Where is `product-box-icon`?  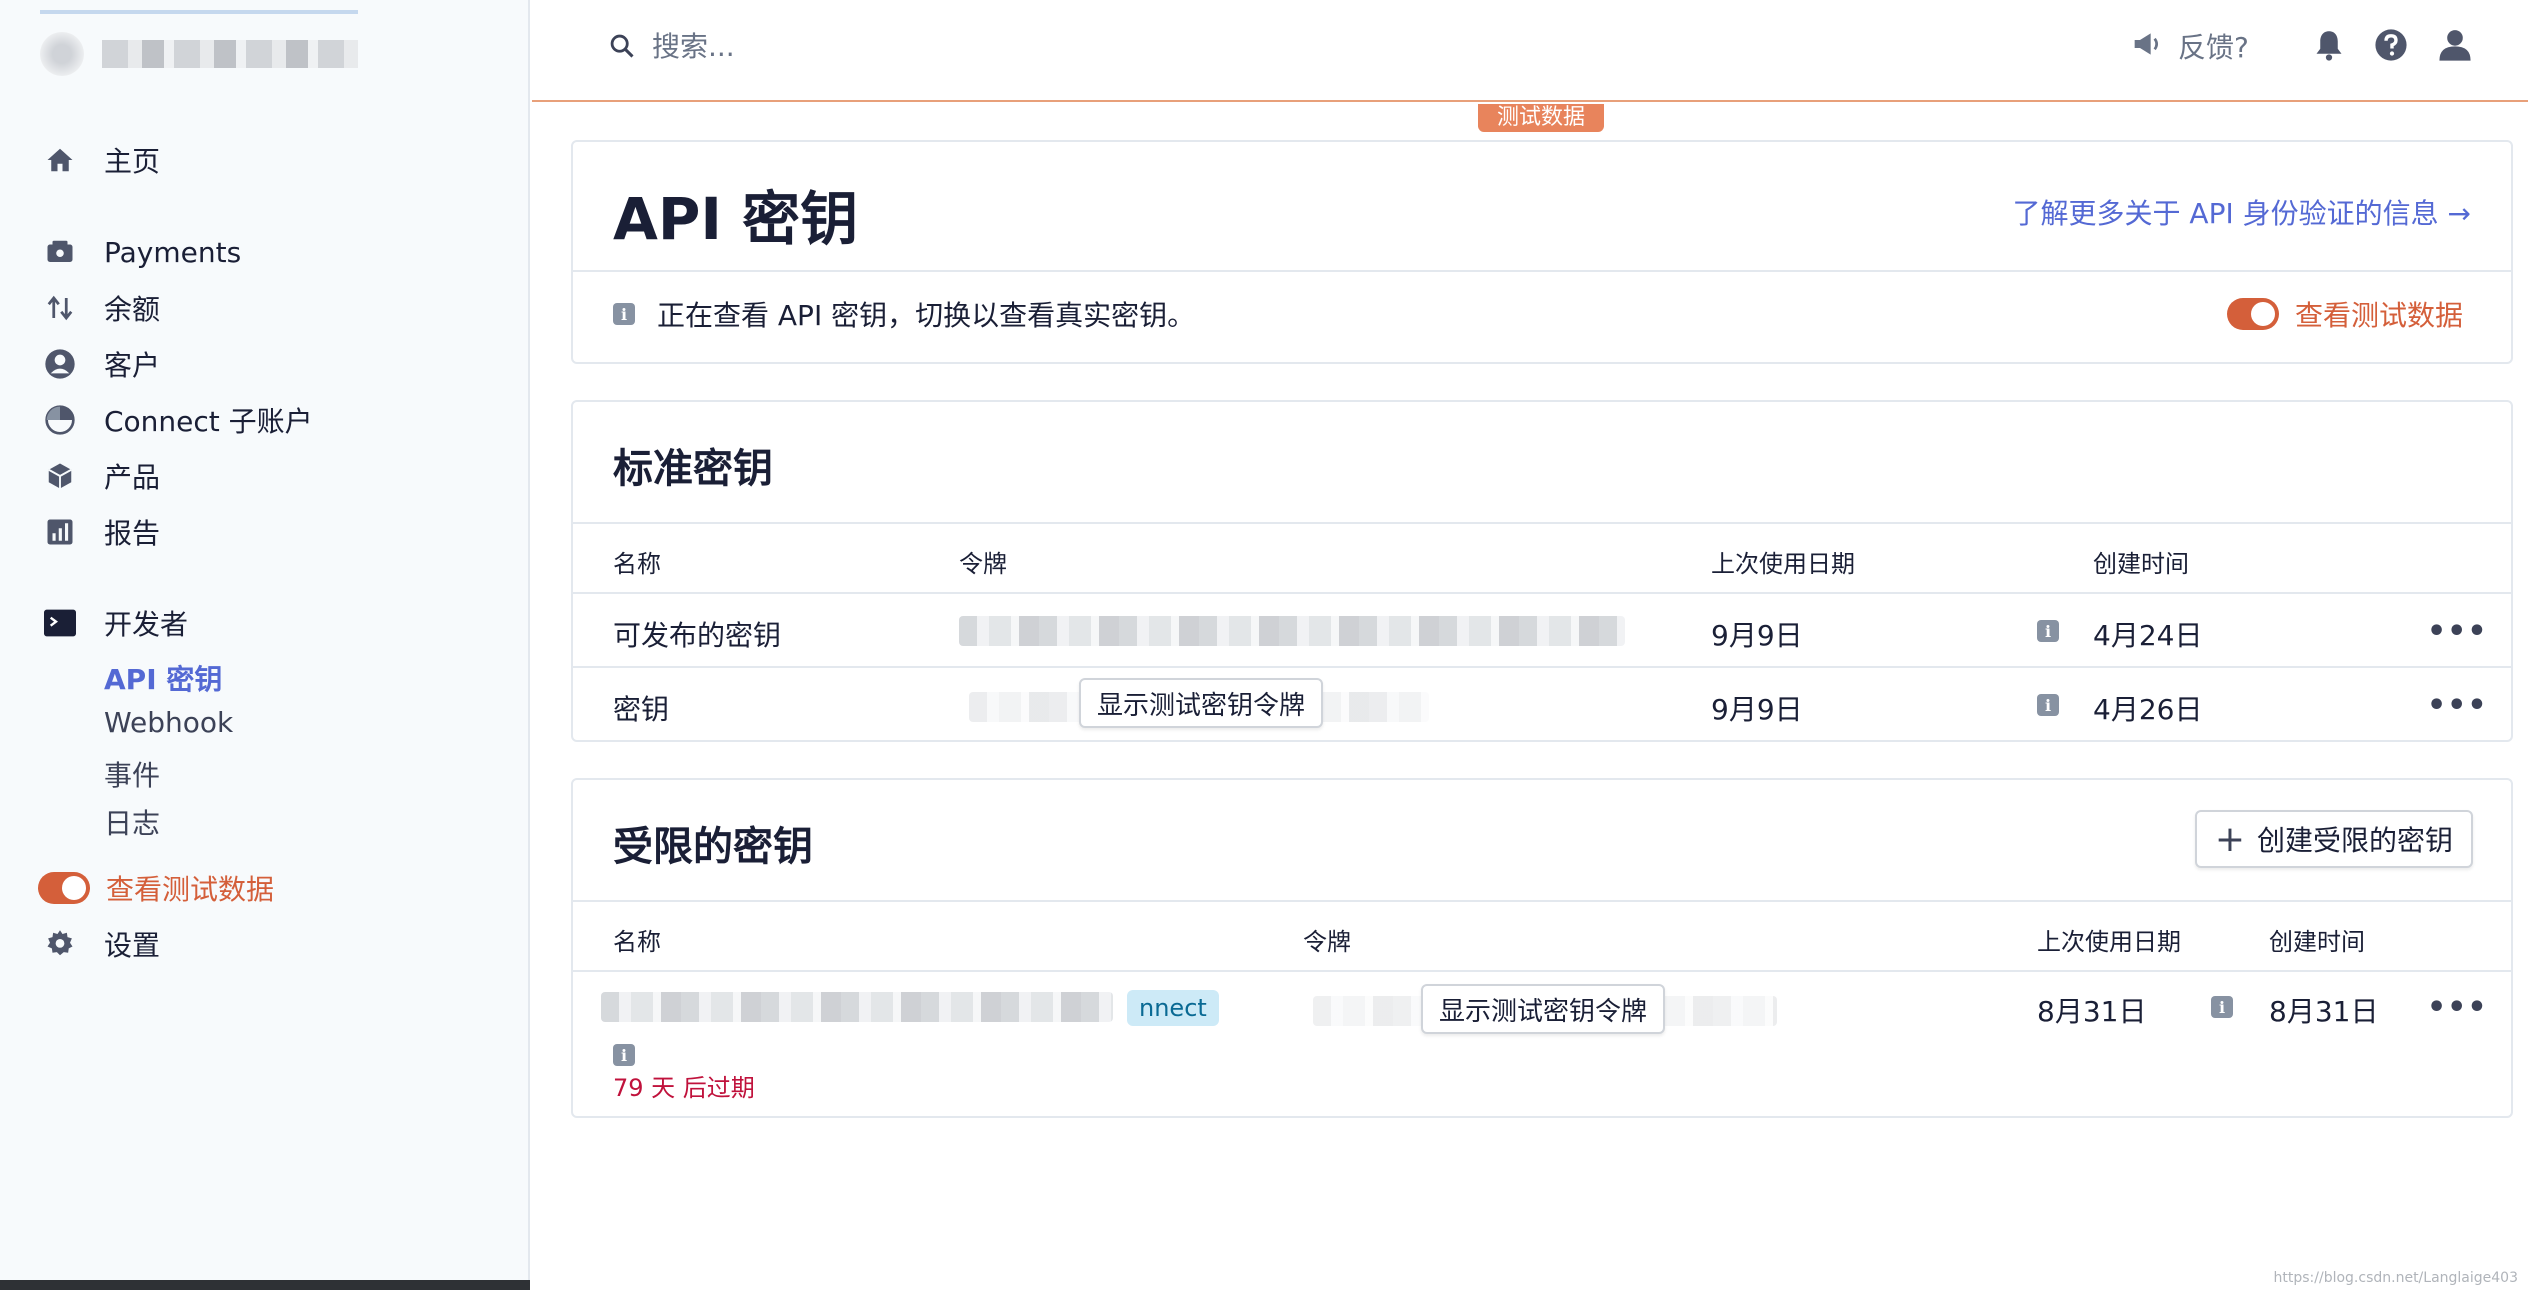
product-box-icon is located at coordinates (60, 476).